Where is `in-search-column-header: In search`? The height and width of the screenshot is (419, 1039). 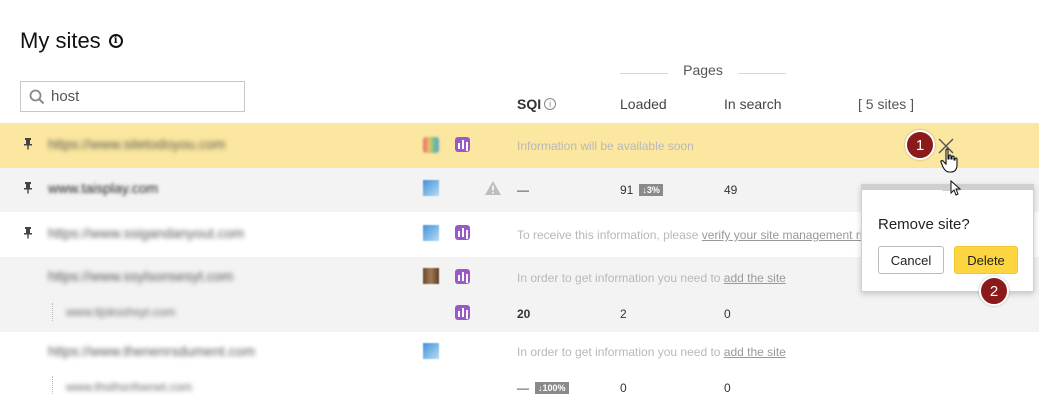 in-search-column-header: In search is located at coordinates (753, 104).